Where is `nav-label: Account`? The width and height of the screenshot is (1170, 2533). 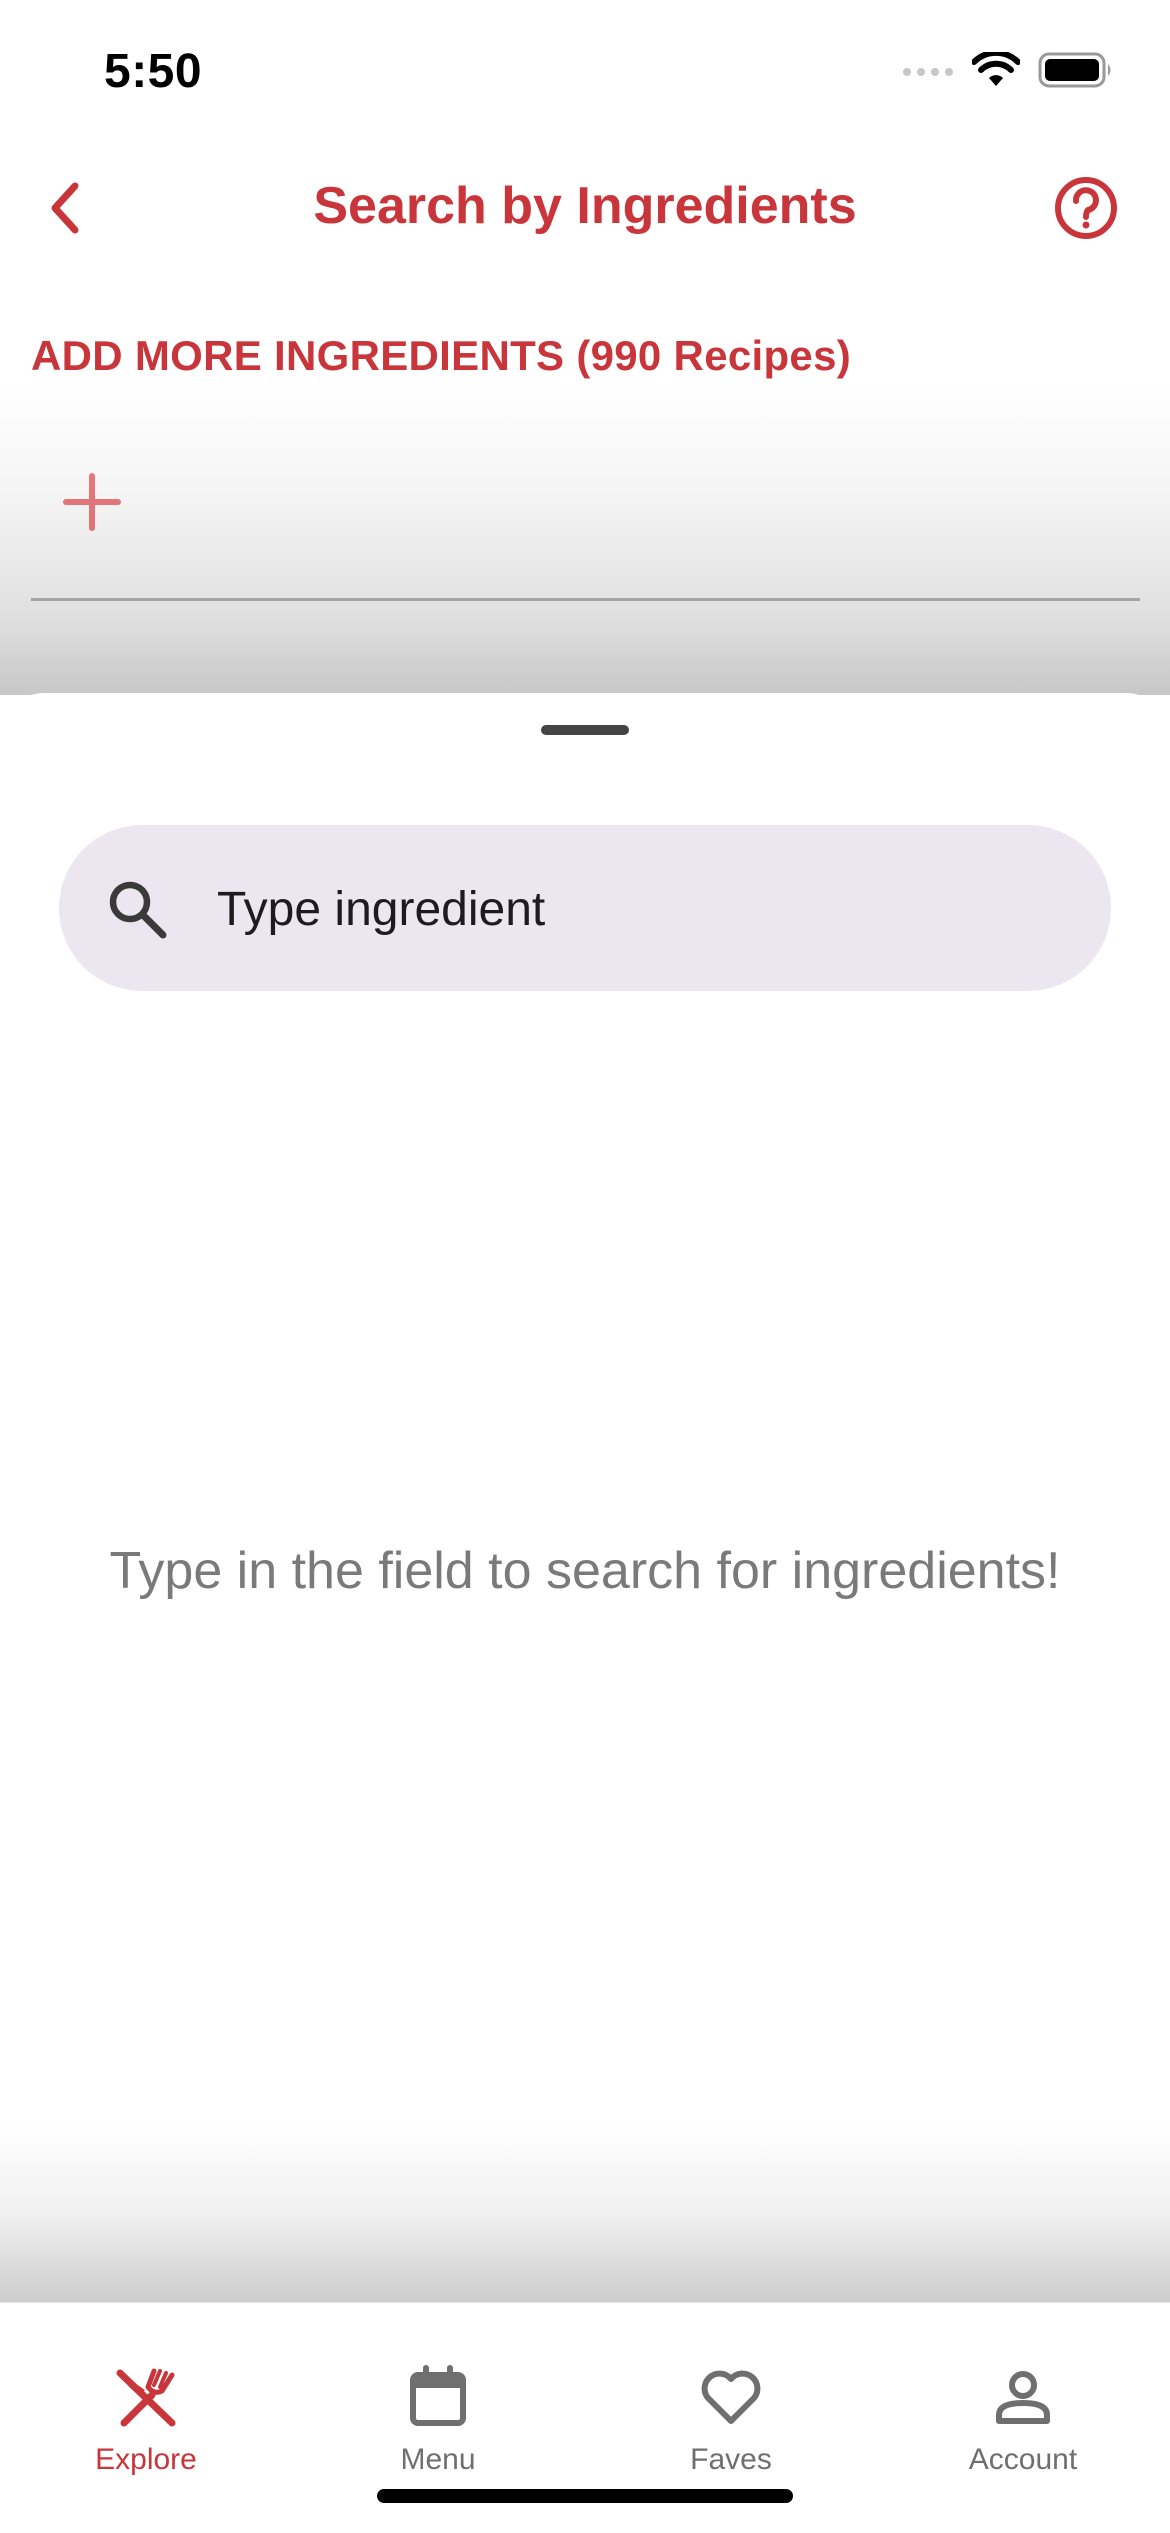
nav-label: Account is located at coordinates (1023, 2459).